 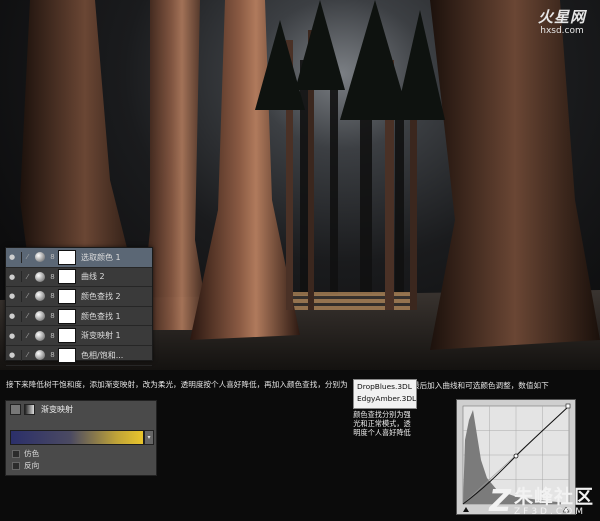 What do you see at coordinates (81, 409) in the screenshot?
I see `gradient-map-header: 渐变映射` at bounding box center [81, 409].